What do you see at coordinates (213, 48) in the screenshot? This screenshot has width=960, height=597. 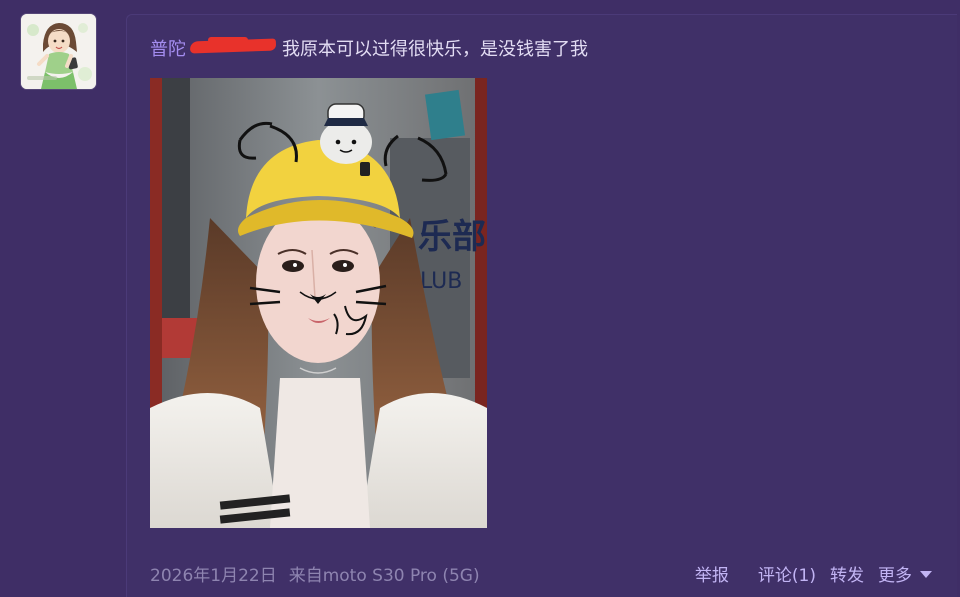 I see `username-link: 普陀` at bounding box center [213, 48].